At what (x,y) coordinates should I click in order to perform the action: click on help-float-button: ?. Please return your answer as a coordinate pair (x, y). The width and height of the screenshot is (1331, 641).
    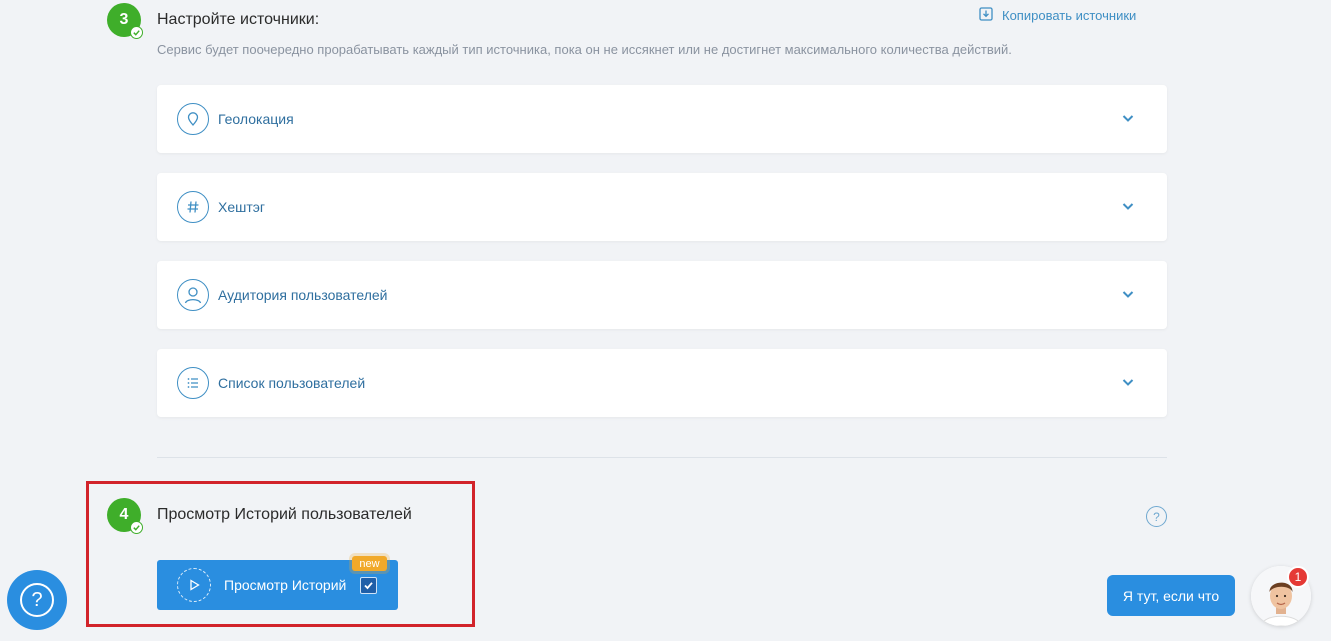
    Looking at the image, I should click on (37, 600).